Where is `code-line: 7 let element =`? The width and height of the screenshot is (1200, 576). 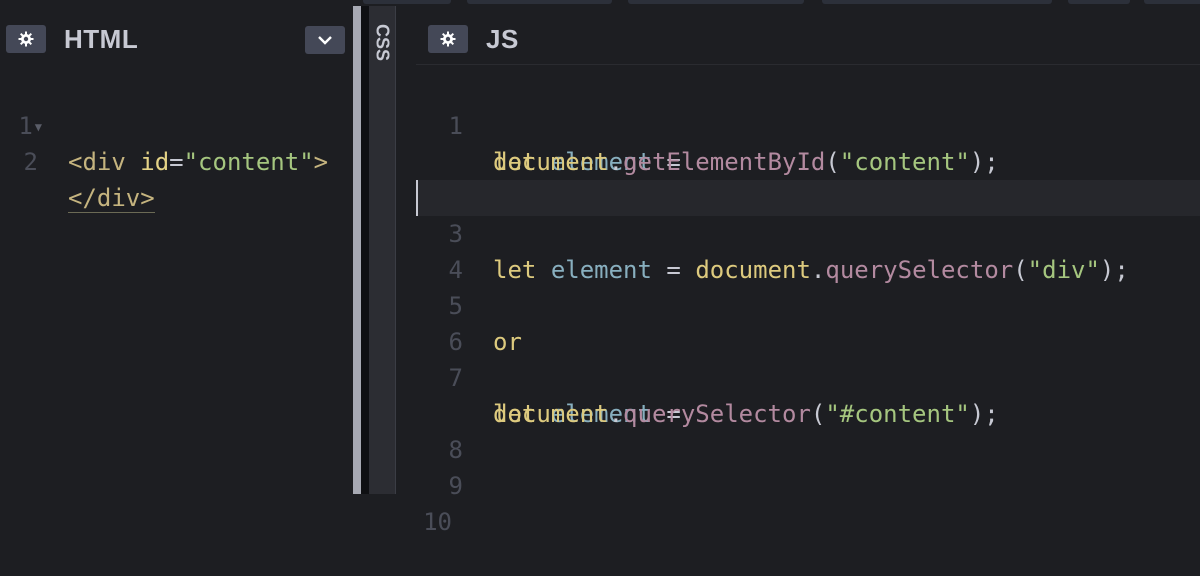 code-line: 7 let element = is located at coordinates (808, 376).